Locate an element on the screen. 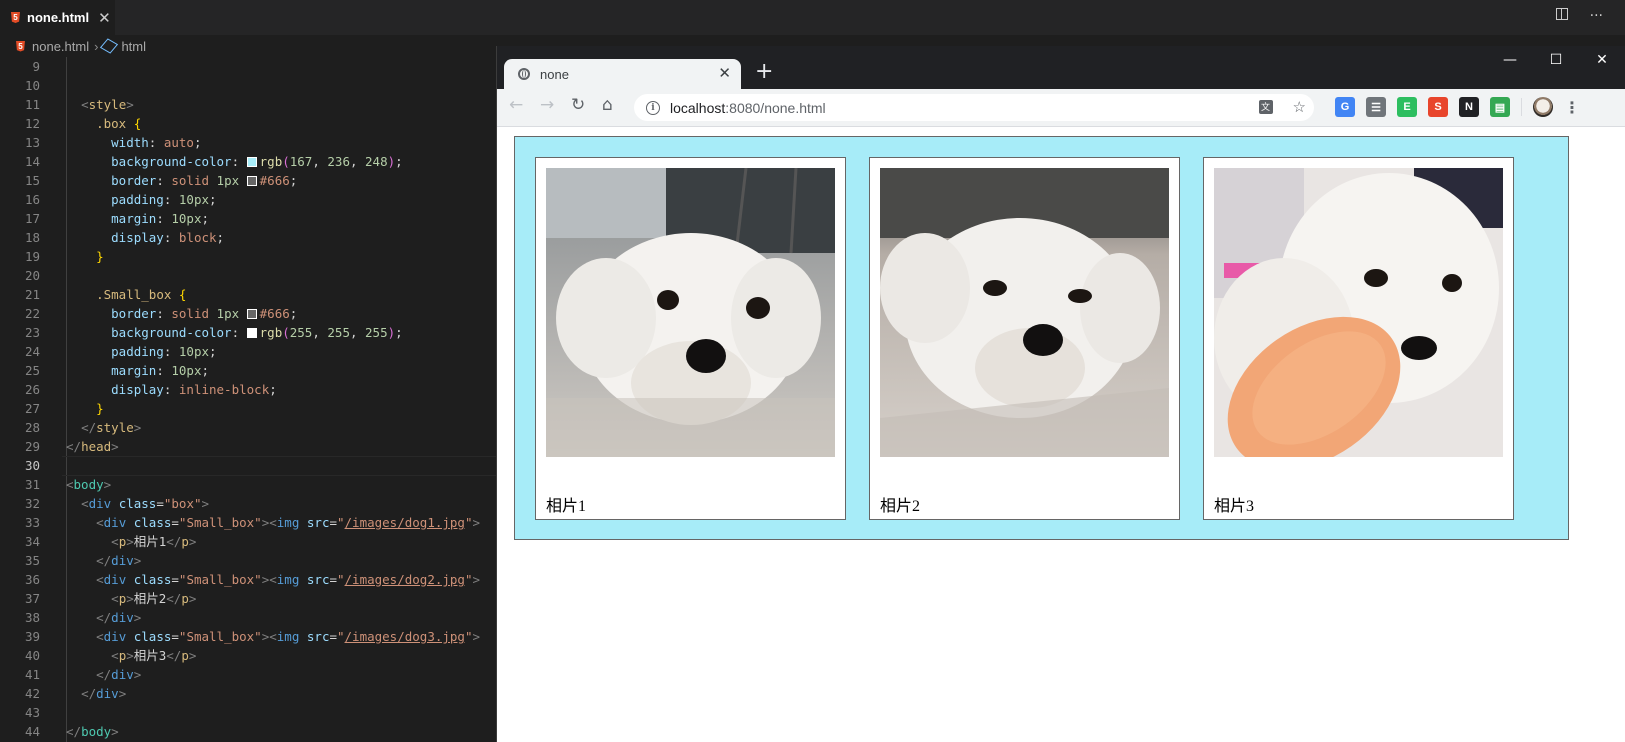 The width and height of the screenshot is (1625, 742). code-line: 14 background-color: rgb(167, 236, 248); is located at coordinates (248, 161).